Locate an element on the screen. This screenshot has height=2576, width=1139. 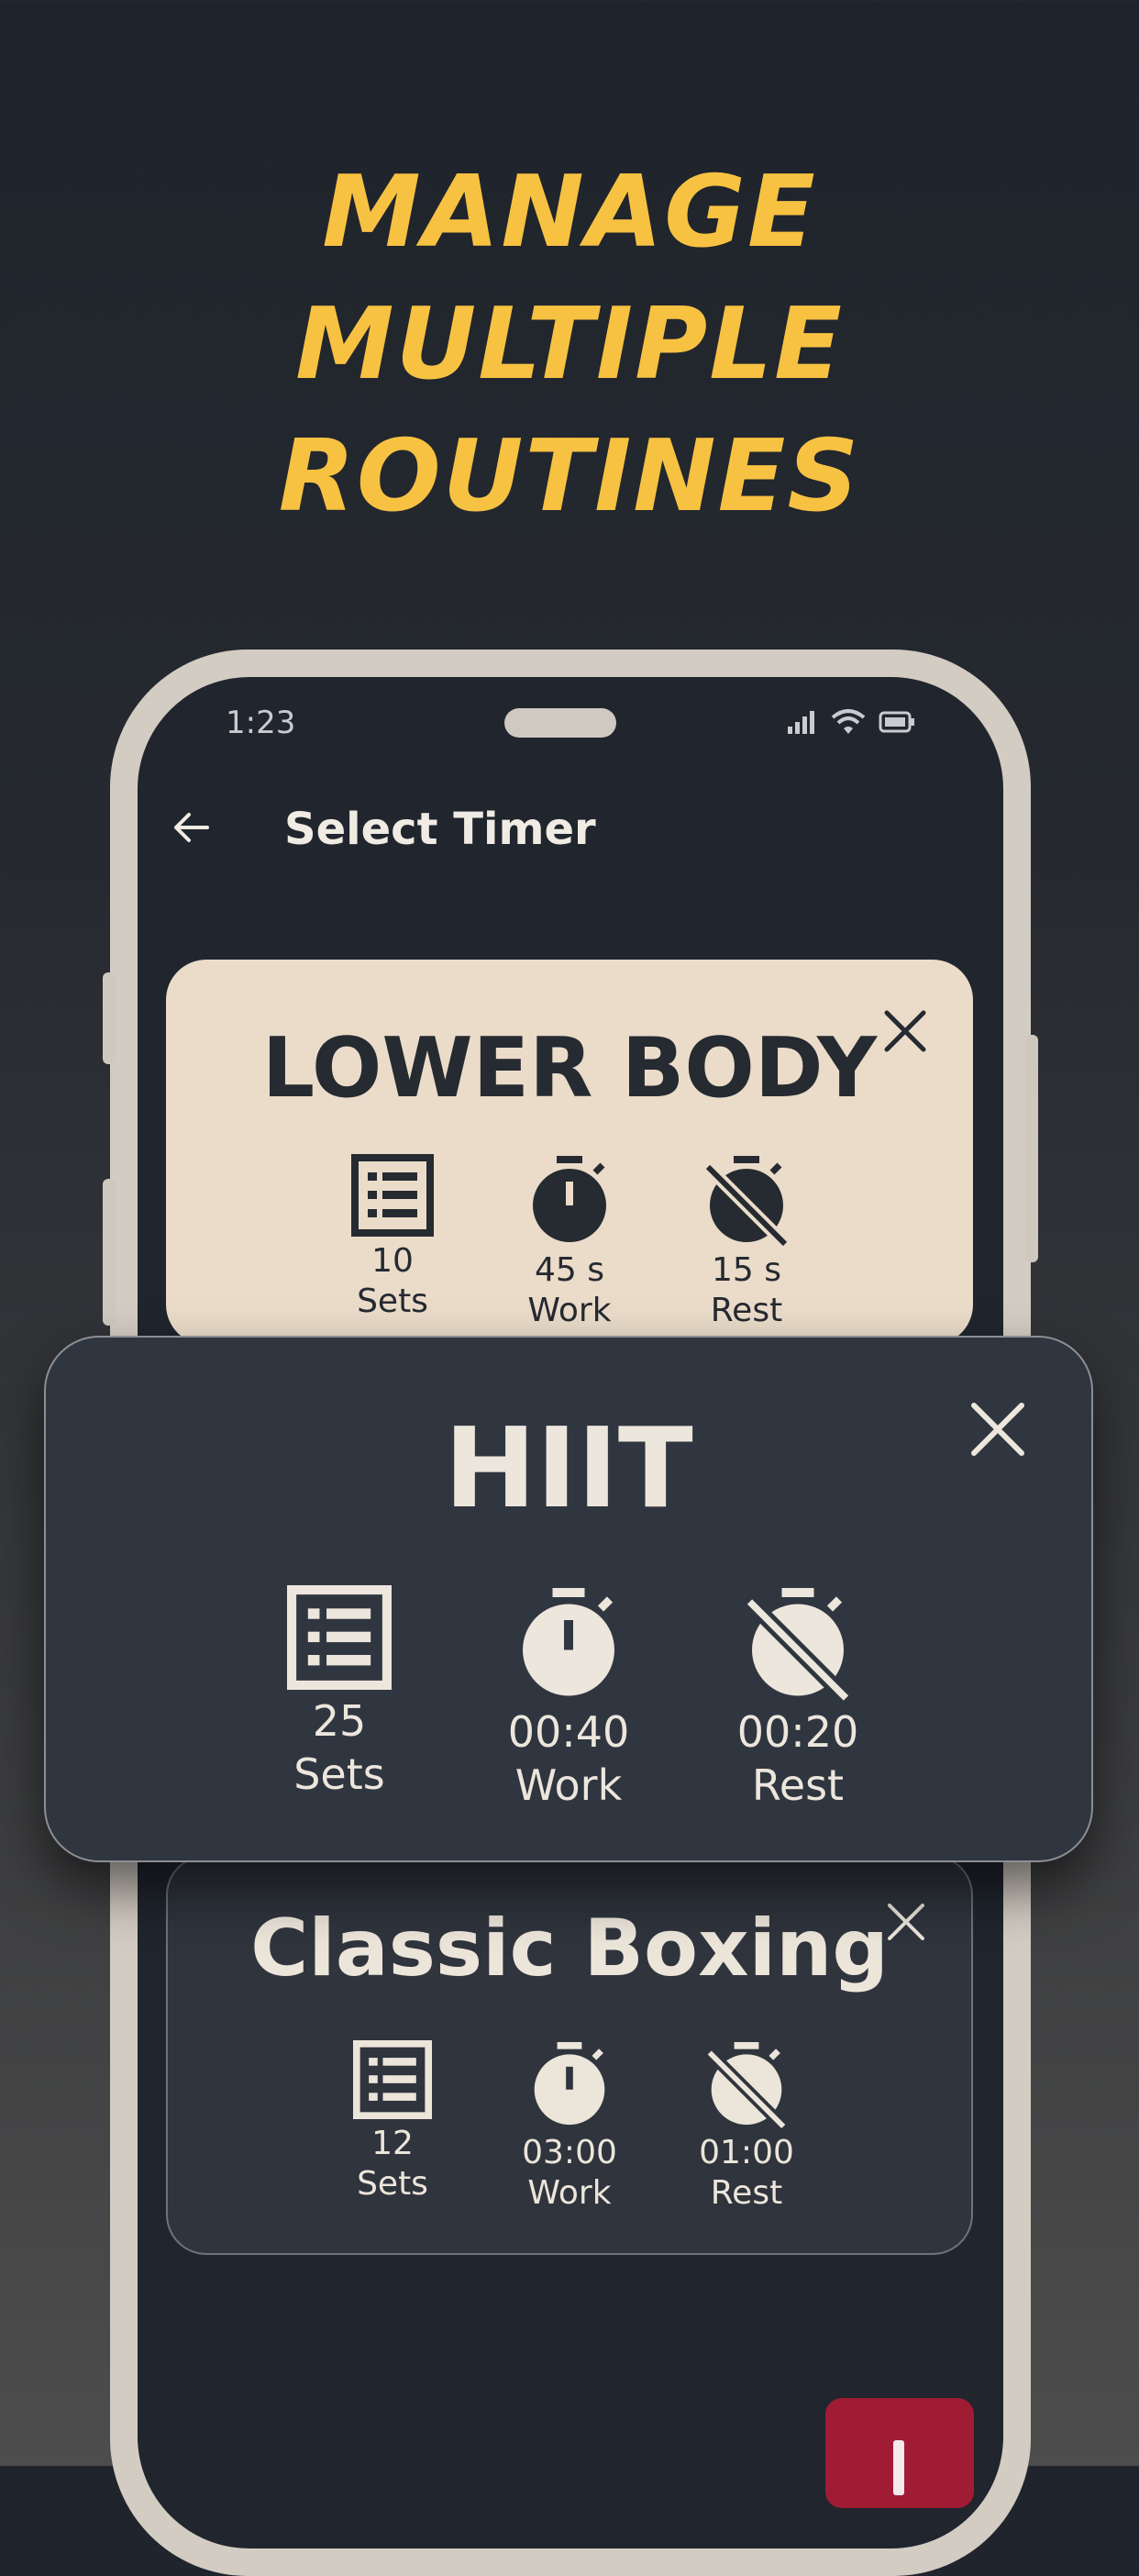
signal-icon is located at coordinates (802, 724).